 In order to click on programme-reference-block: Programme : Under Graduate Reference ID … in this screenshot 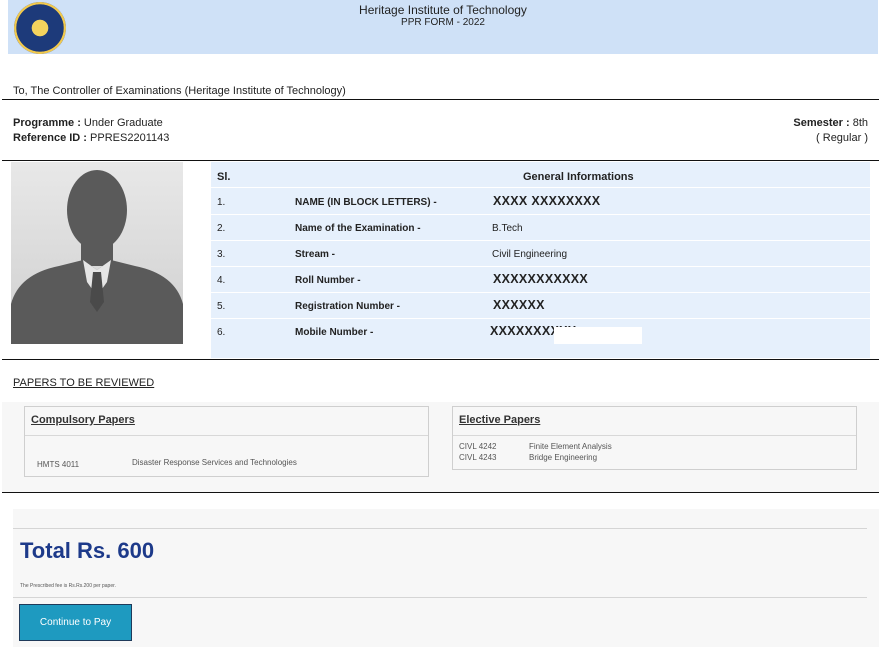, I will do `click(91, 131)`.